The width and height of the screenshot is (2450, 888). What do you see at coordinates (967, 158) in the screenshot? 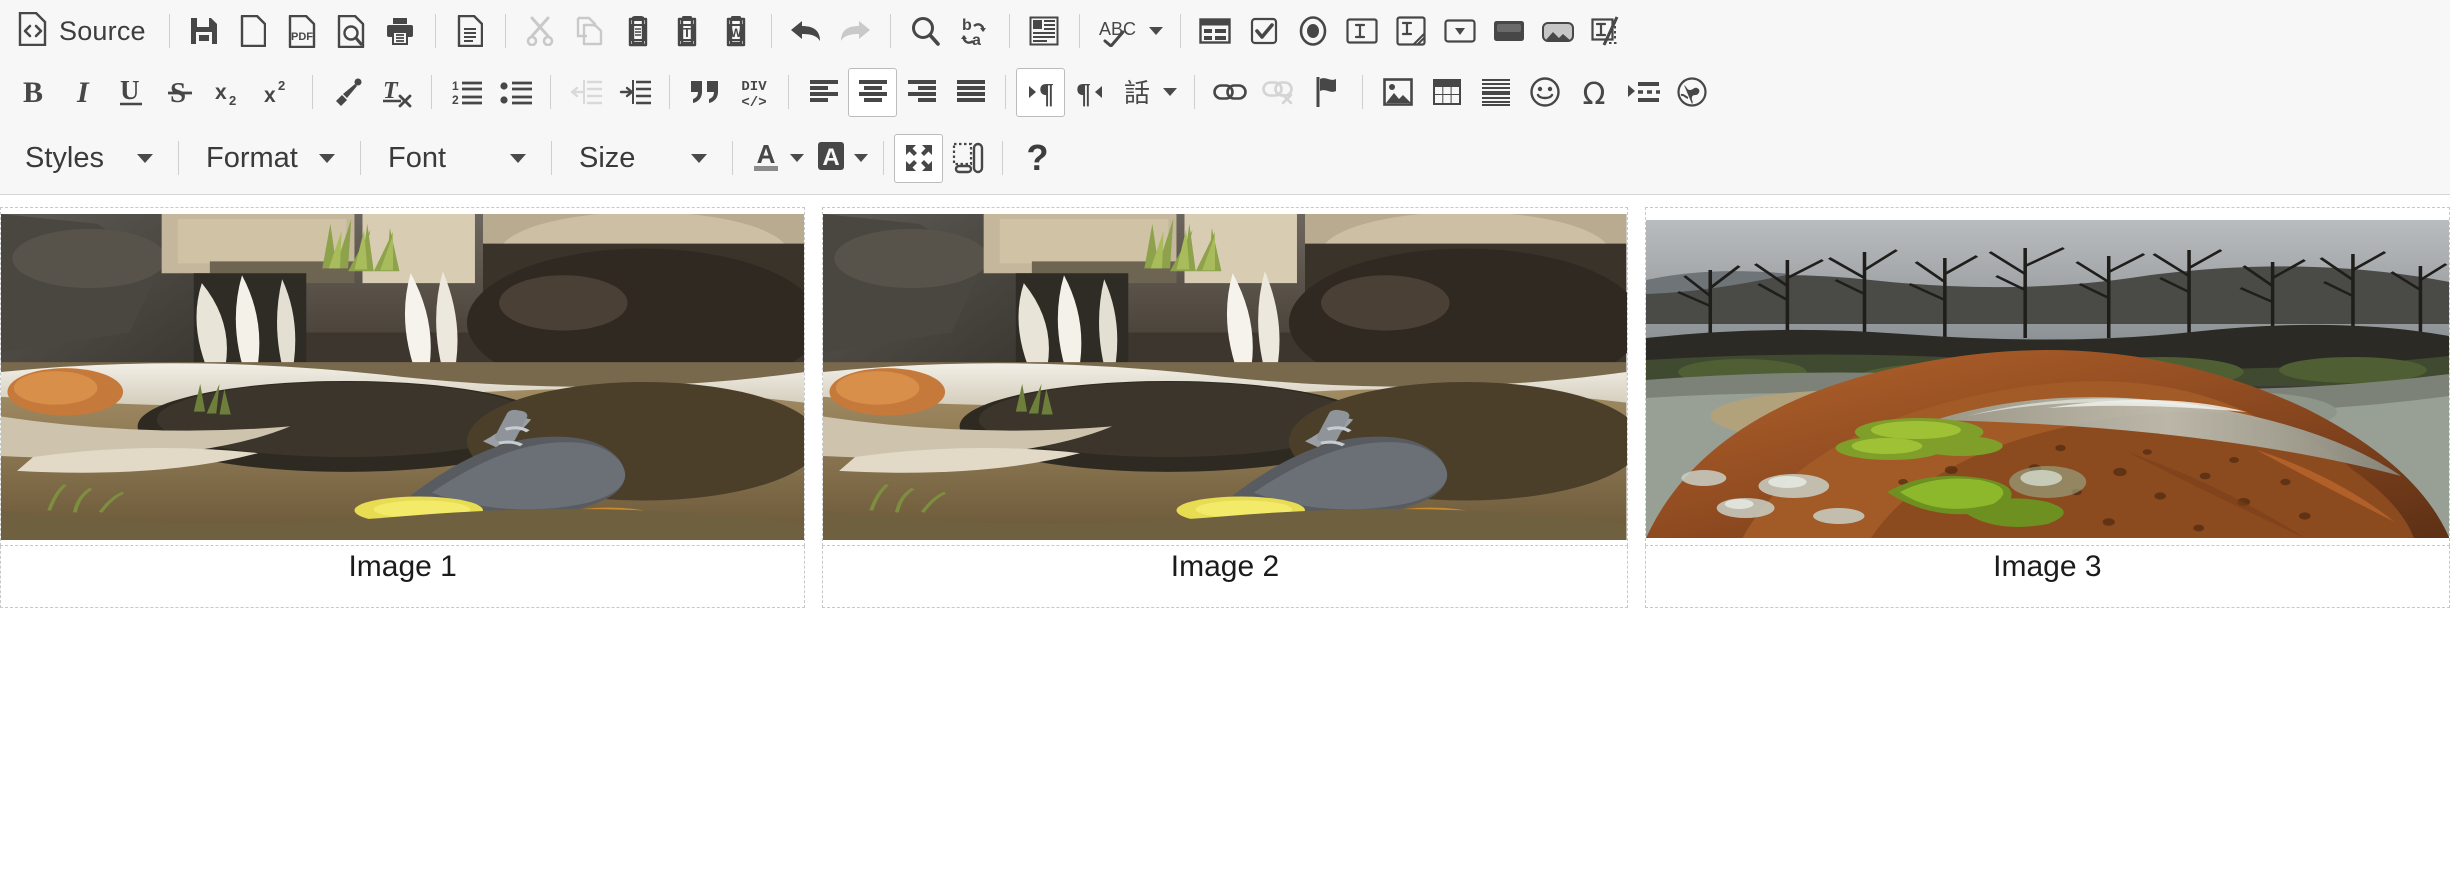
I see `show-blocks-icon` at bounding box center [967, 158].